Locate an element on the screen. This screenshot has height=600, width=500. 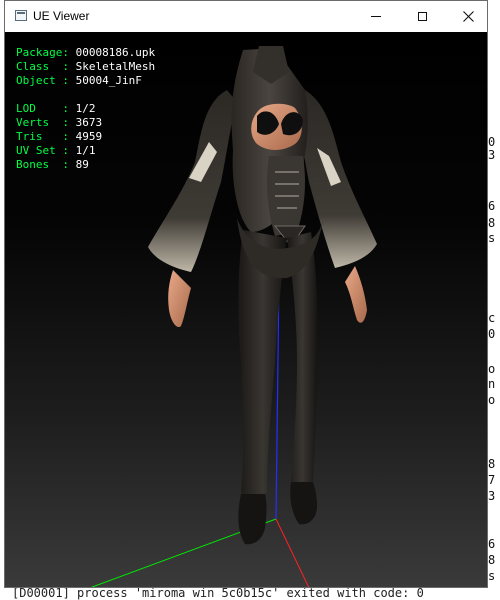
maximize-button is located at coordinates (422, 16).